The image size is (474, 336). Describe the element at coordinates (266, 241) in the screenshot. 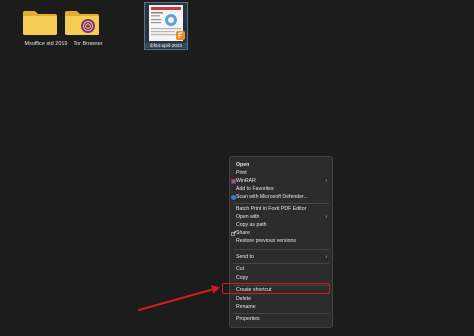

I see `menu-item-label: Restore previous versions` at that location.